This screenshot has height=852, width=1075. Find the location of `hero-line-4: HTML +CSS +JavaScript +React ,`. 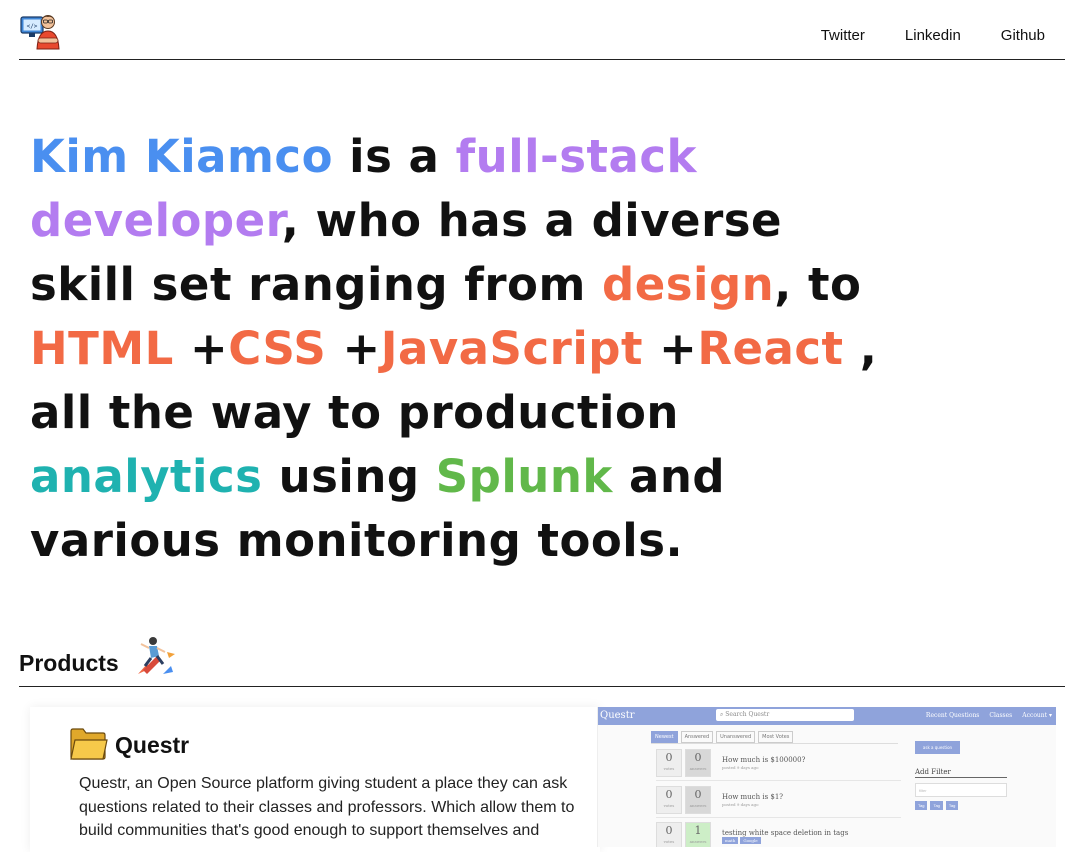

hero-line-4: HTML +CSS +JavaScript +React , is located at coordinates (480, 349).